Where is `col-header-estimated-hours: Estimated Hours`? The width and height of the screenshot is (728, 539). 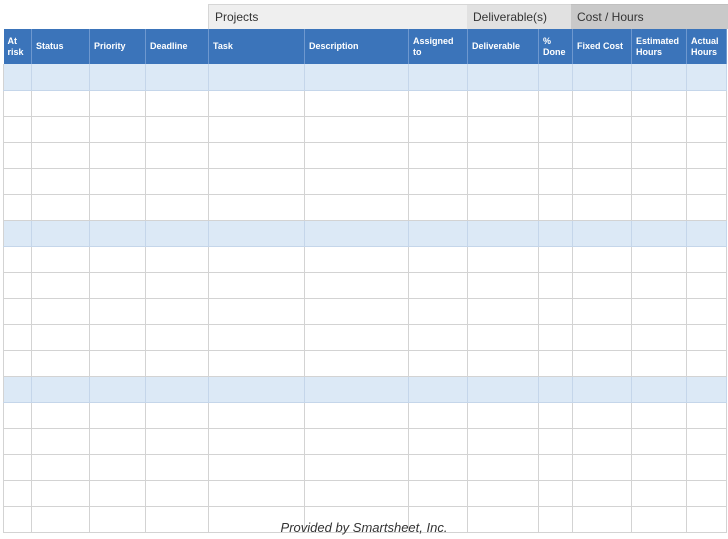
col-header-estimated-hours: Estimated Hours is located at coordinates (659, 46).